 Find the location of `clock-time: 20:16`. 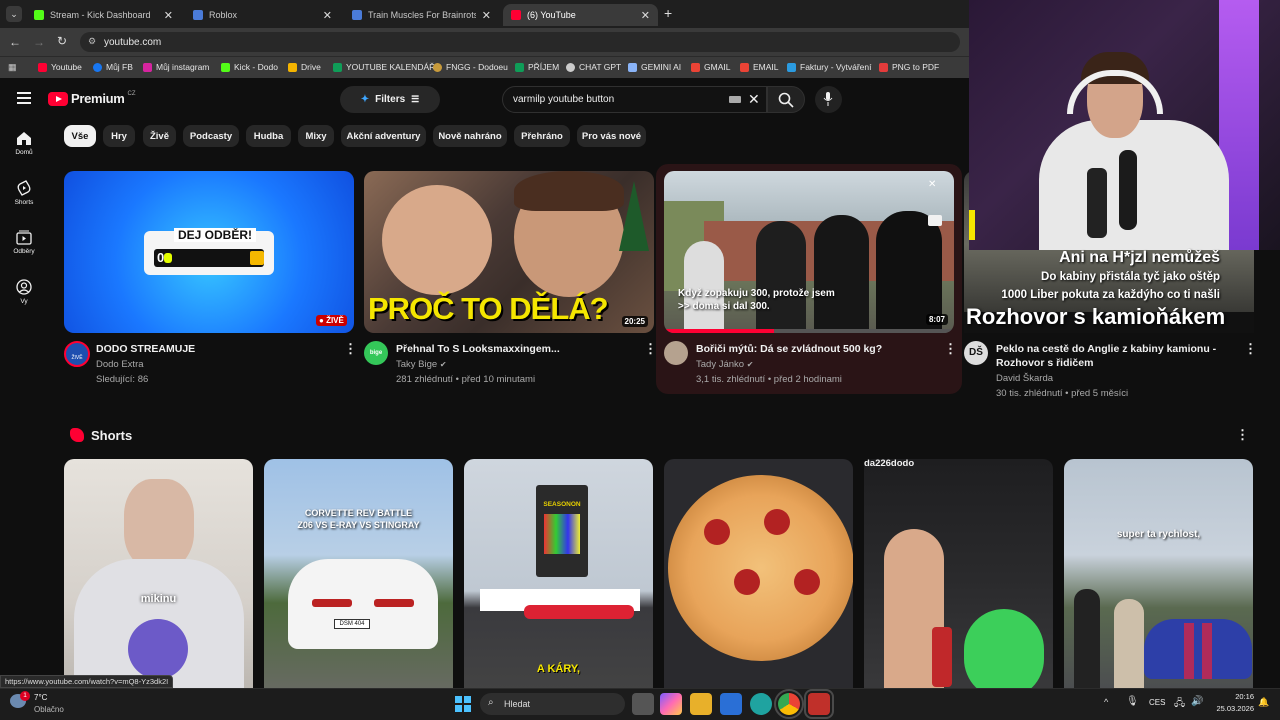

clock-time: 20:16 is located at coordinates (1231, 696).